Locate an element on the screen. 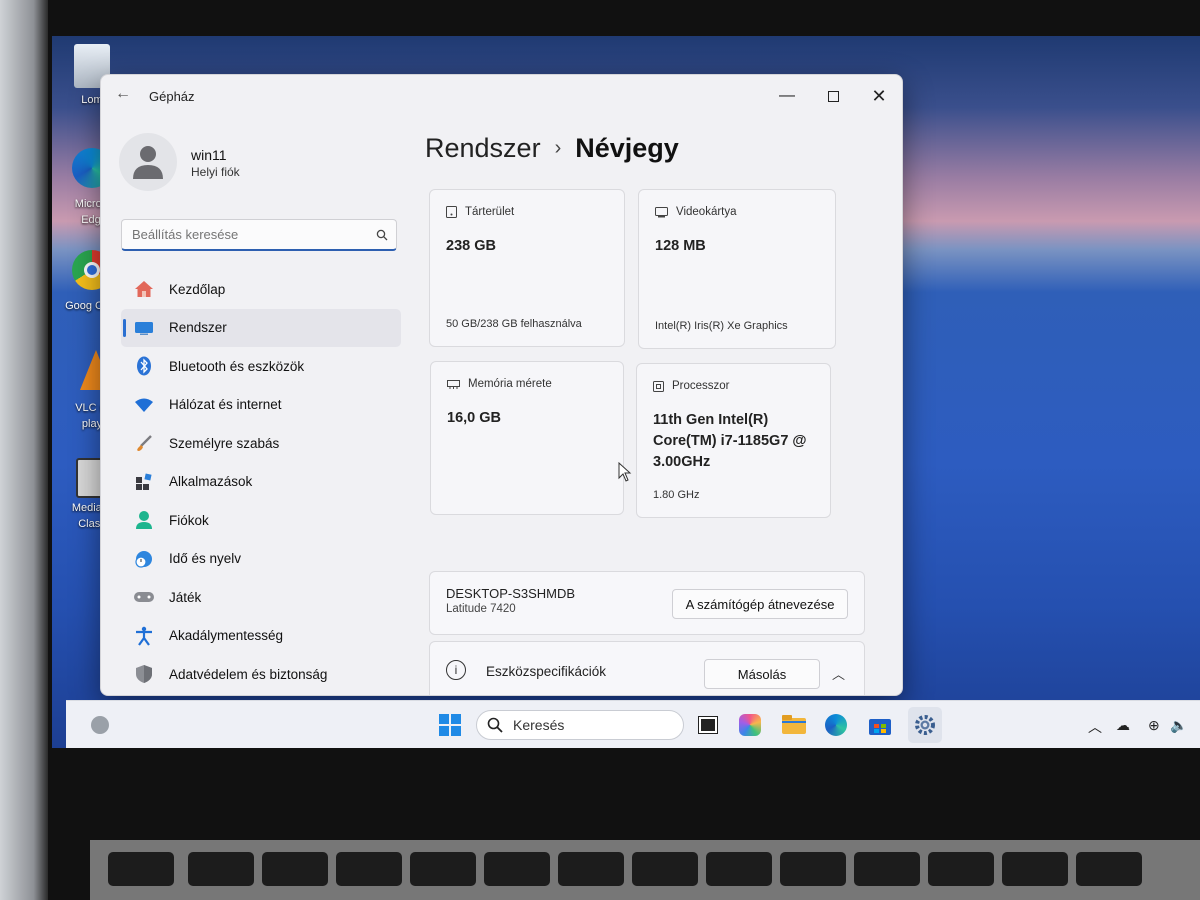 The width and height of the screenshot is (1200, 900). gamepad-icon is located at coordinates (144, 597).